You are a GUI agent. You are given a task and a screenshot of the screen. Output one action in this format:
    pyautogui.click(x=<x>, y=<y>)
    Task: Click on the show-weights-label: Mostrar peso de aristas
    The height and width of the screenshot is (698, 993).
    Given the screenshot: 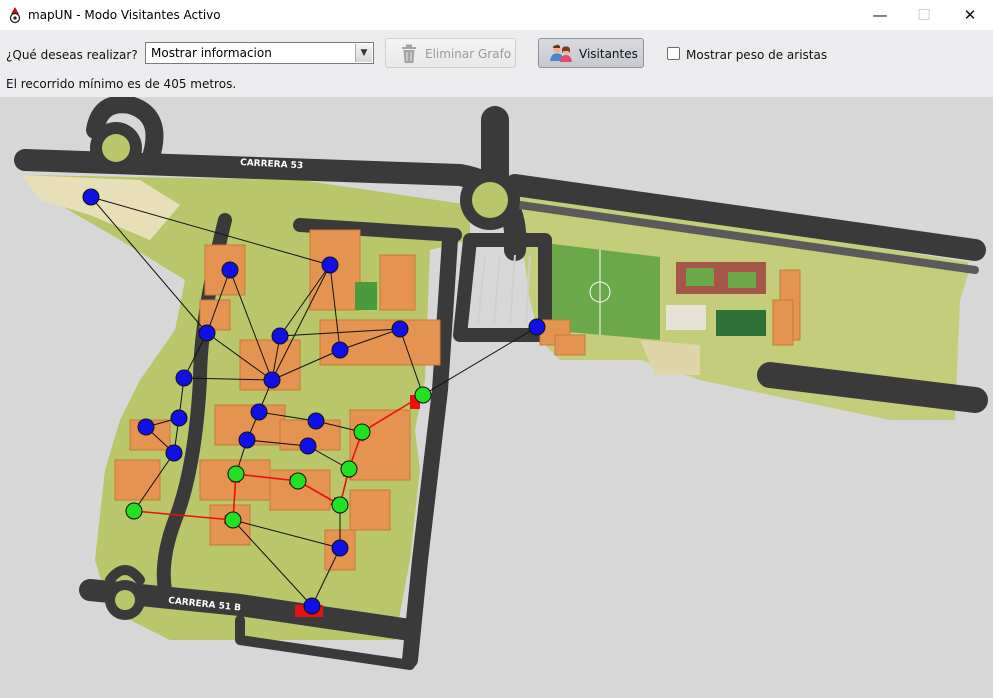 What is the action you would take?
    pyautogui.click(x=756, y=55)
    